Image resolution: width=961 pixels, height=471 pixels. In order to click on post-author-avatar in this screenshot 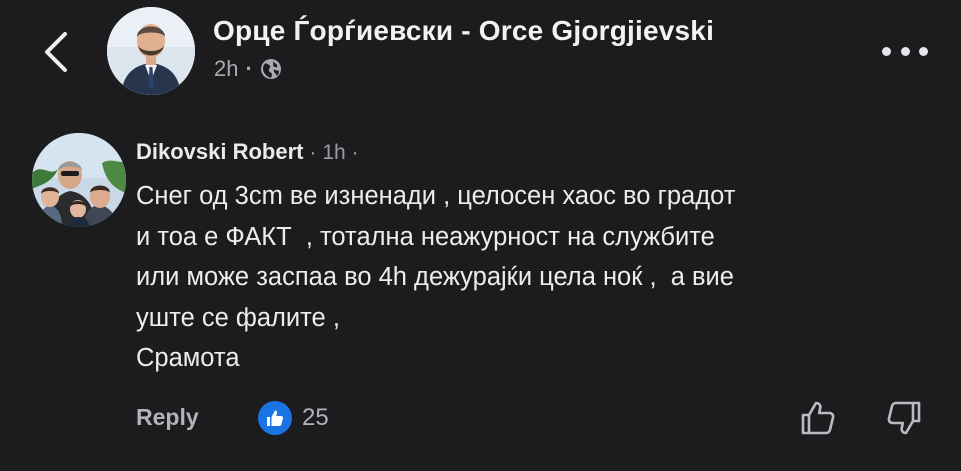, I will do `click(151, 51)`.